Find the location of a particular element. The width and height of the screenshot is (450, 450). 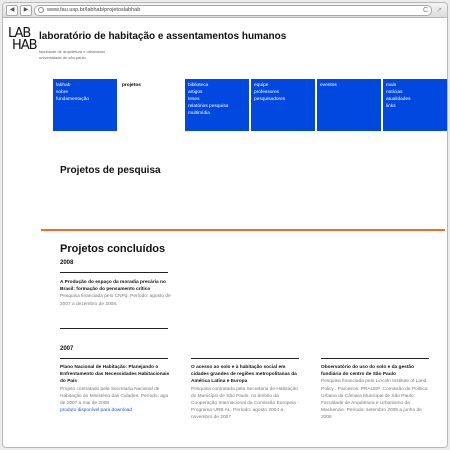

address-bar: www.fau.usp.br/labhab/projetoslabhab C is located at coordinates (233, 10).